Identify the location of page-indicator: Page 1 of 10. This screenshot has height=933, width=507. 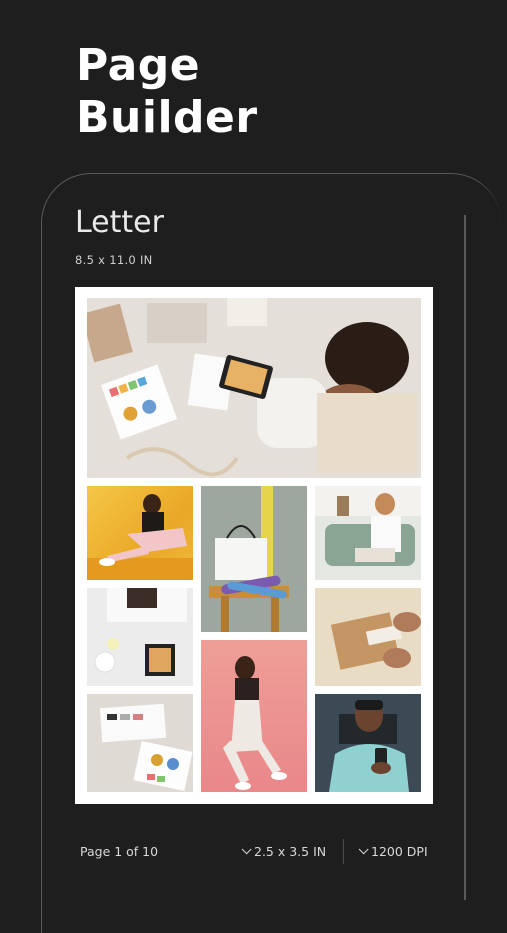
(119, 851).